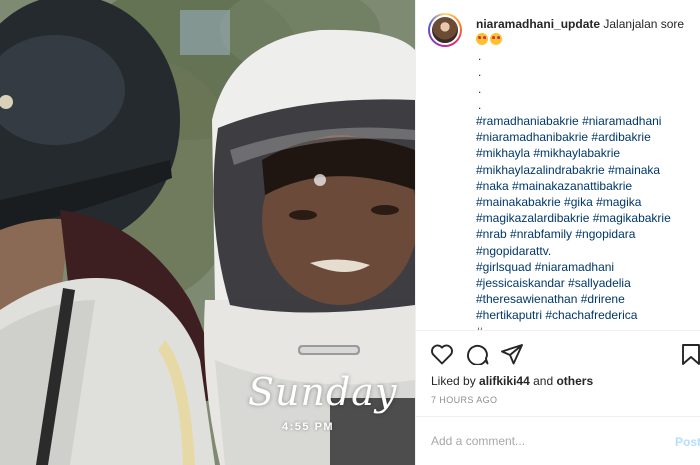 The height and width of the screenshot is (465, 700). I want to click on post-timestamp: 7 HOURS AGO, so click(464, 400).